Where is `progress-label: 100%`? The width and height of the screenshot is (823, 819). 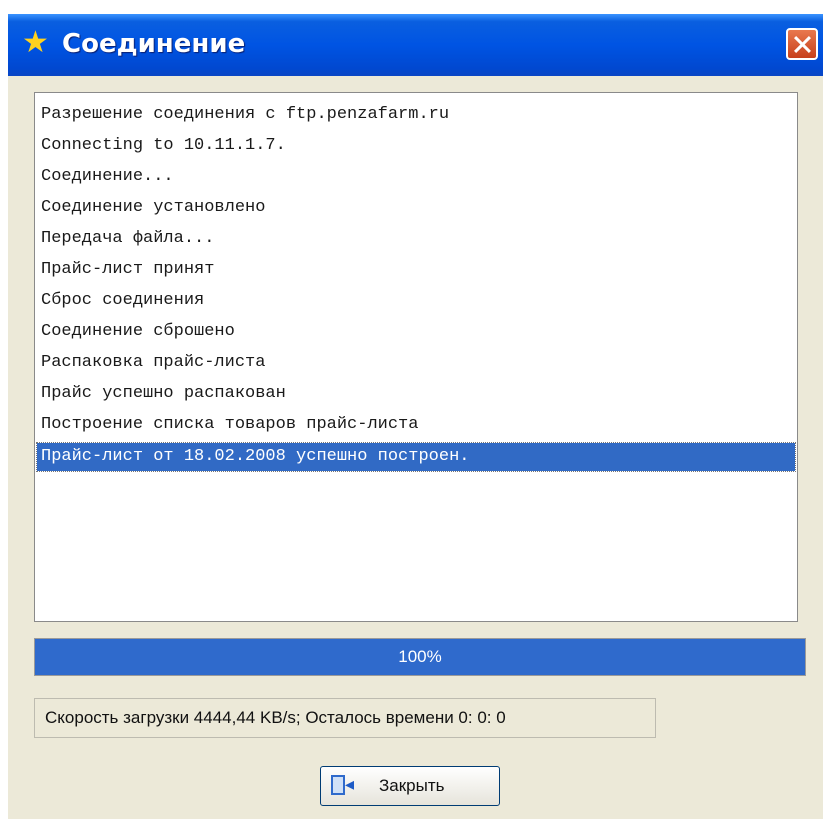
progress-label: 100% is located at coordinates (420, 656).